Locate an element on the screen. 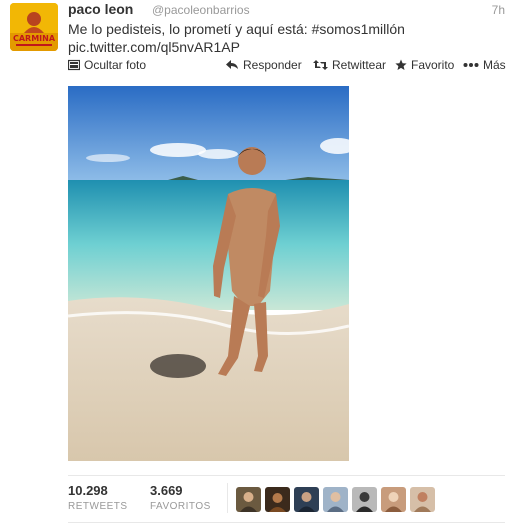 Image resolution: width=515 pixels, height=529 pixels. reply-icon is located at coordinates (232, 65).